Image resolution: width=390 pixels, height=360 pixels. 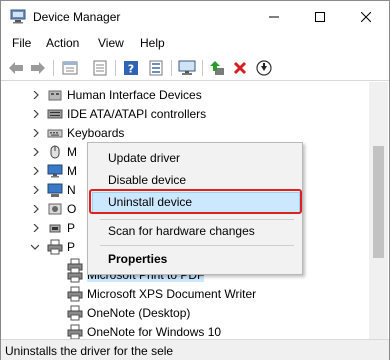 I want to click on back-button, so click(x=16, y=68).